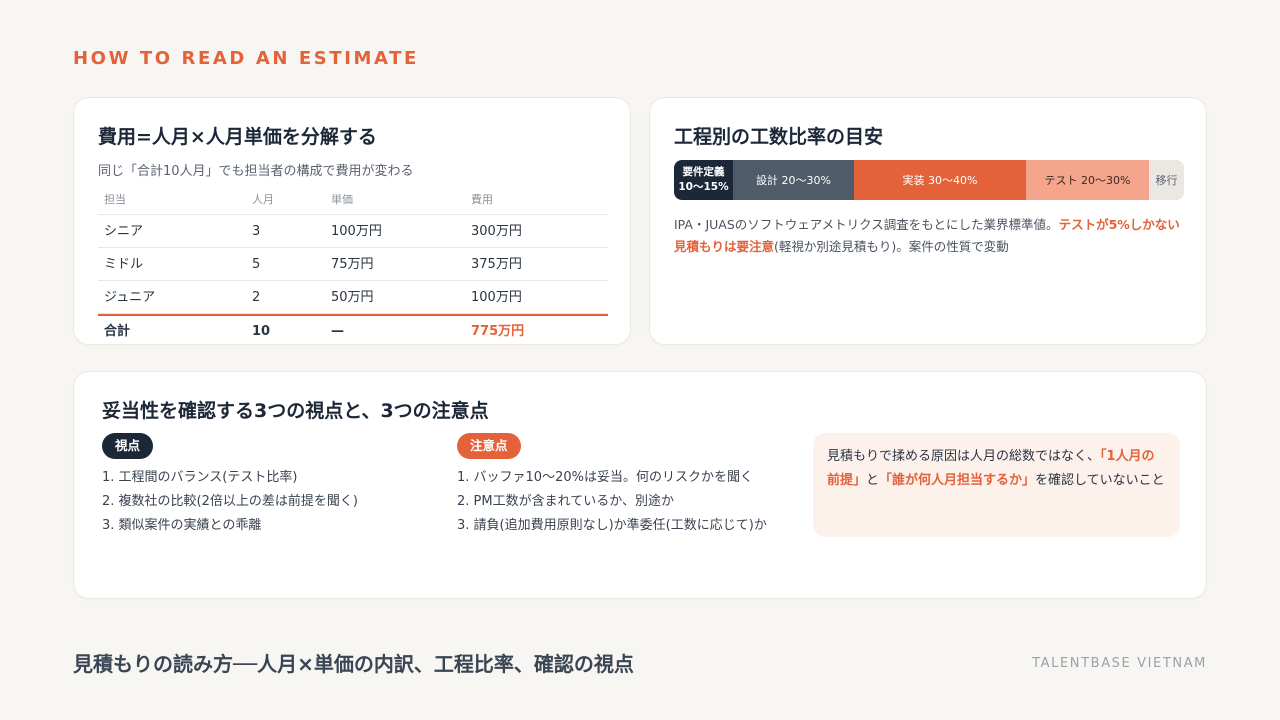 The image size is (1280, 720). Describe the element at coordinates (703, 180) in the screenshot. I see `segment-requirements: 要件定義 10〜15%` at that location.